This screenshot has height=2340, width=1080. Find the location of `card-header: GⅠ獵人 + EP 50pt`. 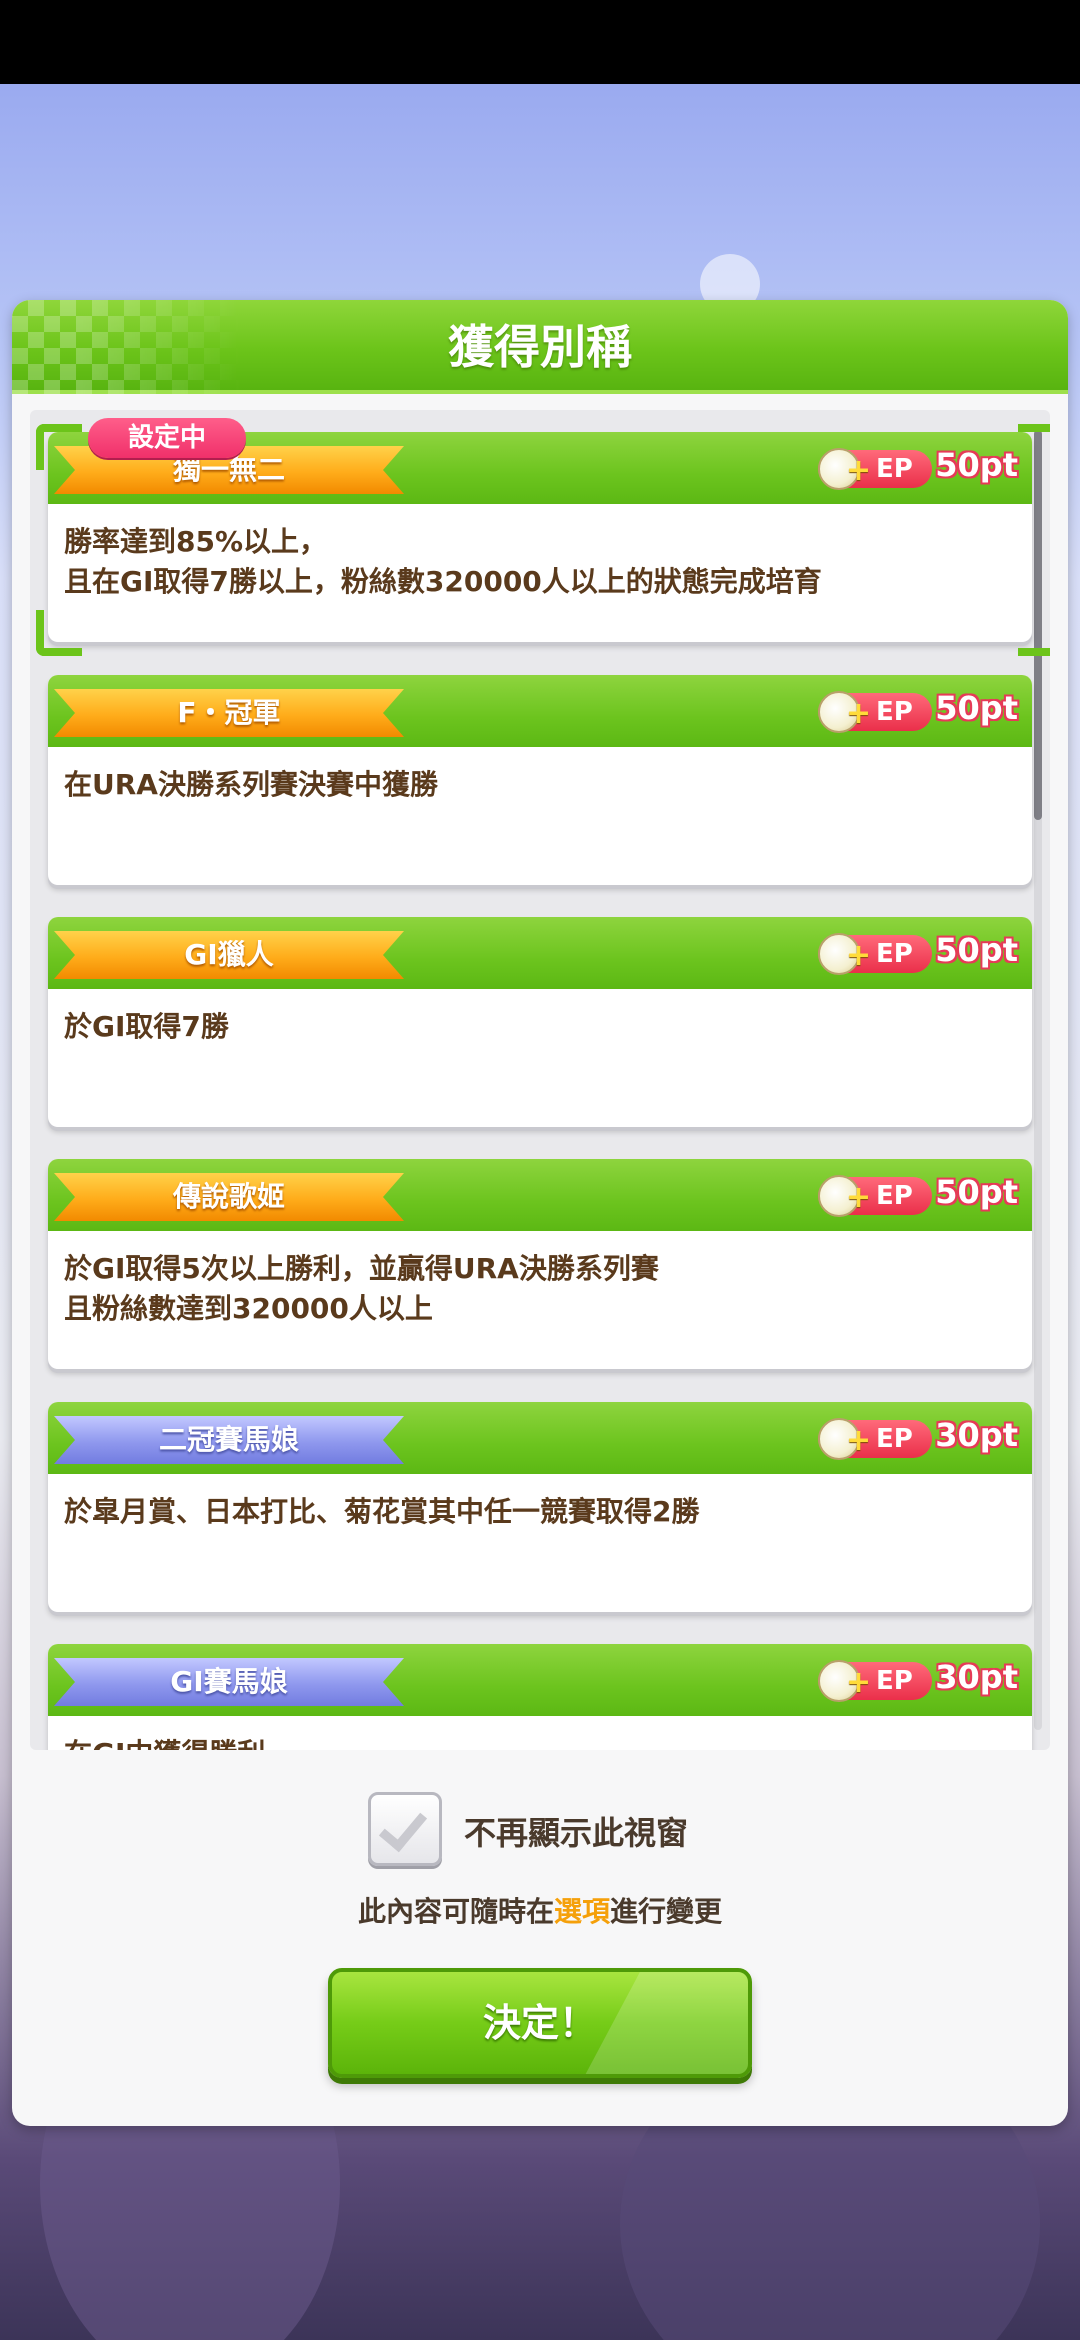

card-header: GⅠ獵人 + EP 50pt is located at coordinates (540, 953).